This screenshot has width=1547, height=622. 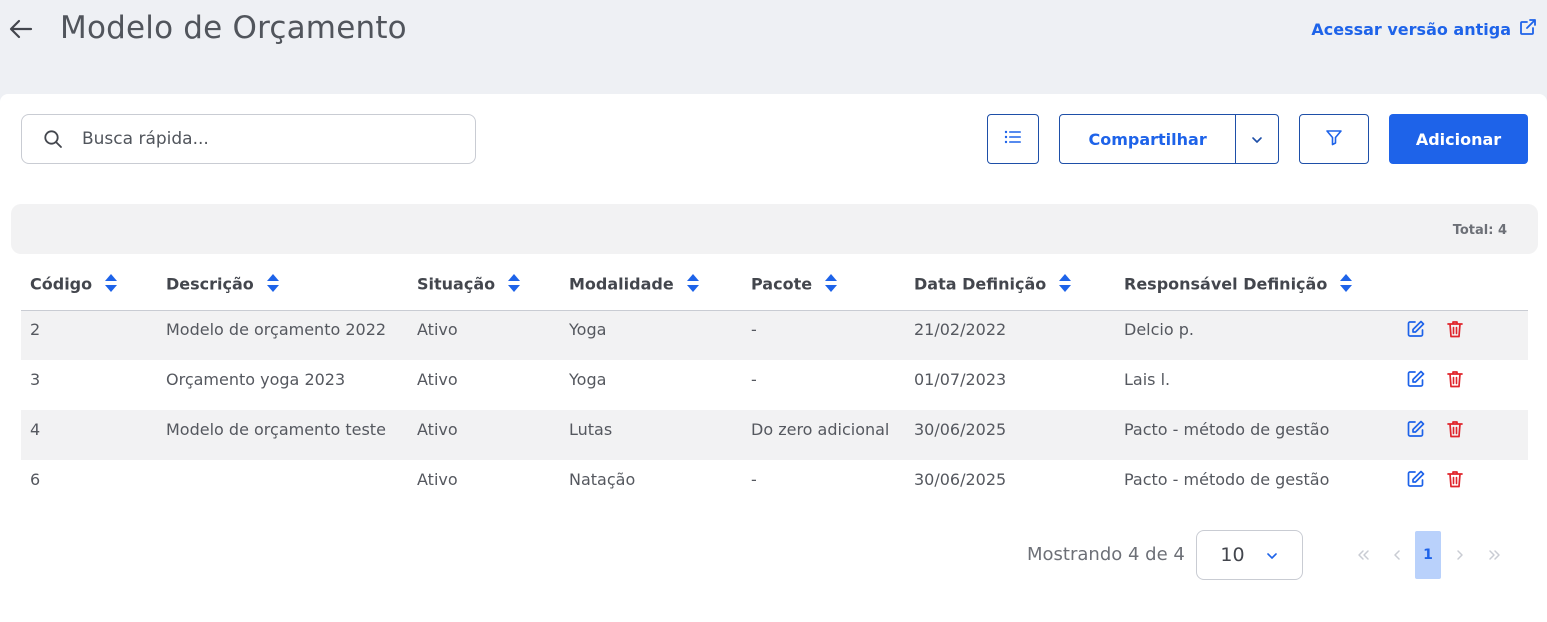 I want to click on cell-responsavel: Lais l., so click(x=1147, y=379).